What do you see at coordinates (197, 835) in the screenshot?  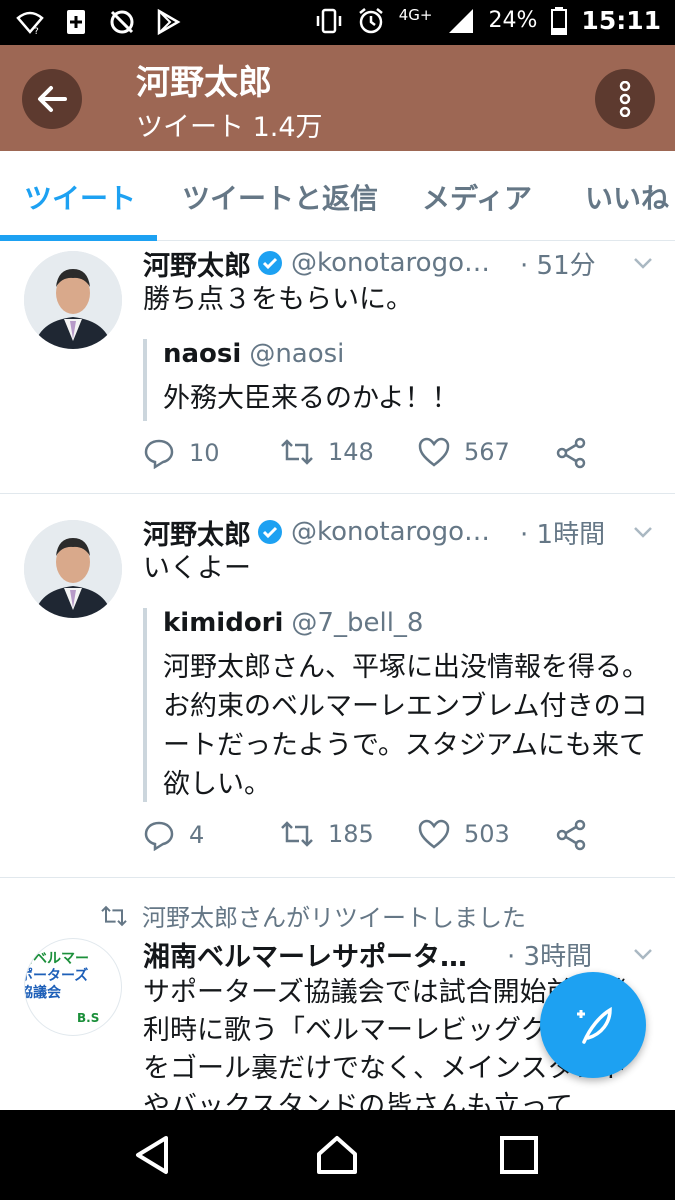 I see `reply-count: 4` at bounding box center [197, 835].